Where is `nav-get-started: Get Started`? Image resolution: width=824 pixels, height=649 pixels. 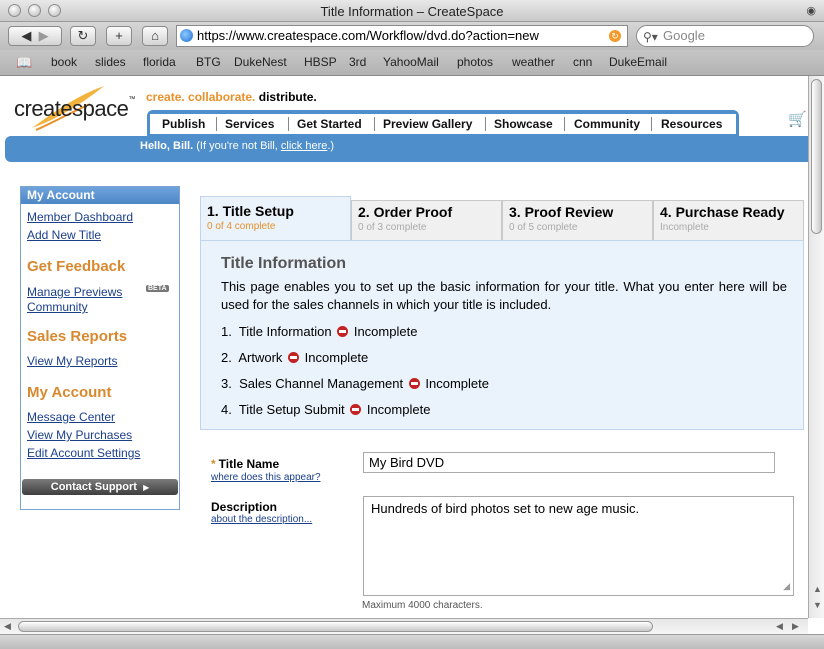
nav-get-started: Get Started is located at coordinates (329, 124).